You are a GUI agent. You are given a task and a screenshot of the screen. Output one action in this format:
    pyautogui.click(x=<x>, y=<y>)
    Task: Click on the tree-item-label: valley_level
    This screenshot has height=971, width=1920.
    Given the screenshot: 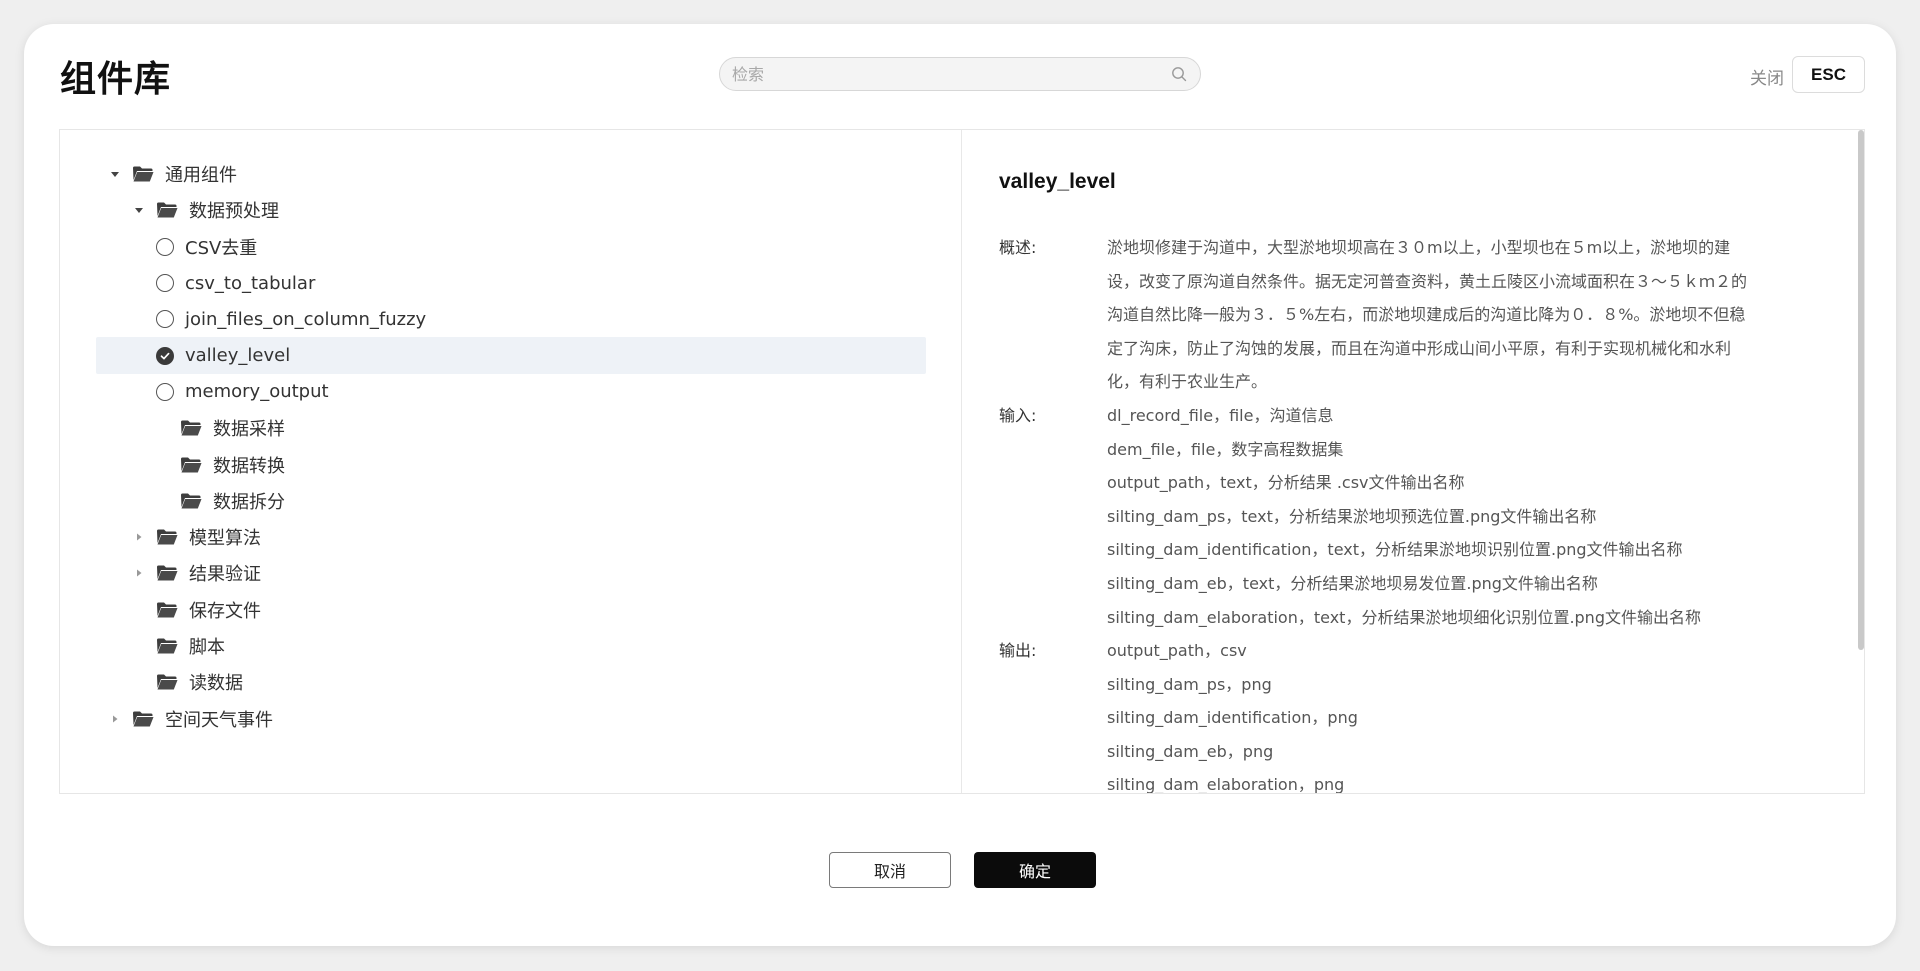 What is the action you would take?
    pyautogui.click(x=238, y=356)
    